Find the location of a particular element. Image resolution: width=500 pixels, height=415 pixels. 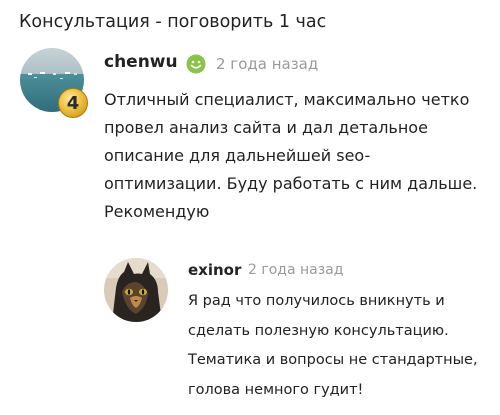

reply-text-line: Я рад что получилось вникнуть и is located at coordinates (316, 301).